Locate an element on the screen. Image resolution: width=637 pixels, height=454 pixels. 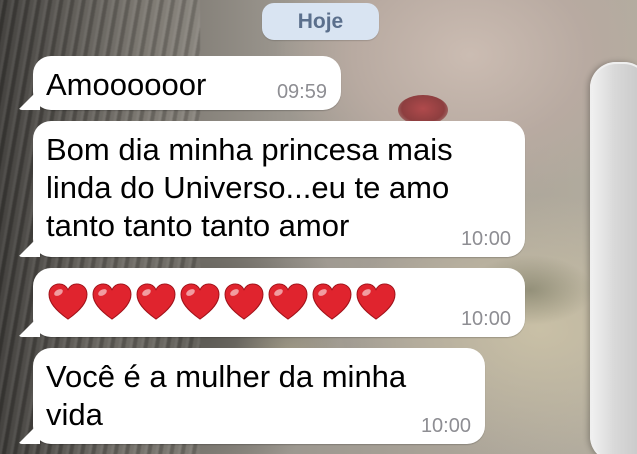
date-separator: Hoje is located at coordinates (320, 21).